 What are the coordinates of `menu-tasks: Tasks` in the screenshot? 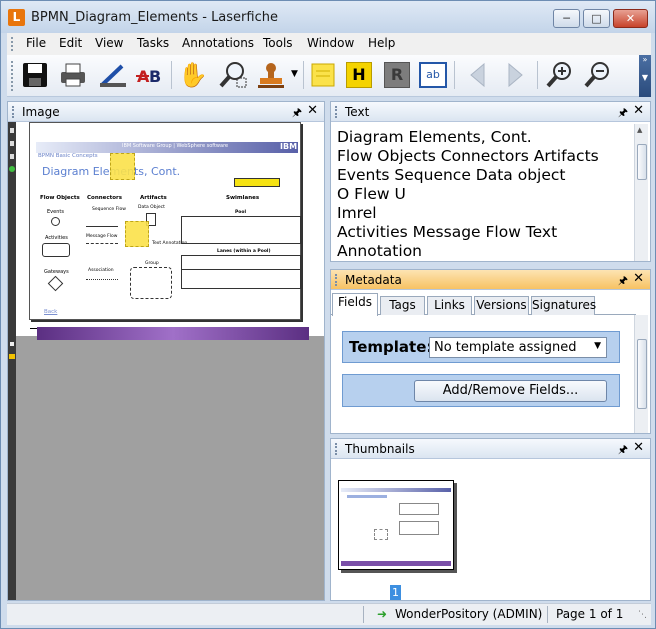 It's located at (153, 43).